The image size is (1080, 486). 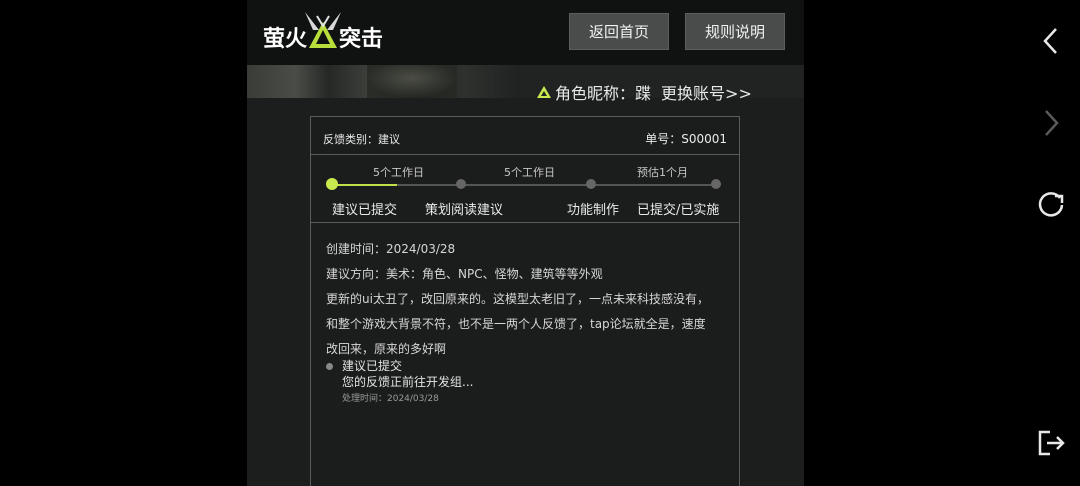 I want to click on header: 萤火 突击 返回首页 规则说明, so click(x=525, y=32).